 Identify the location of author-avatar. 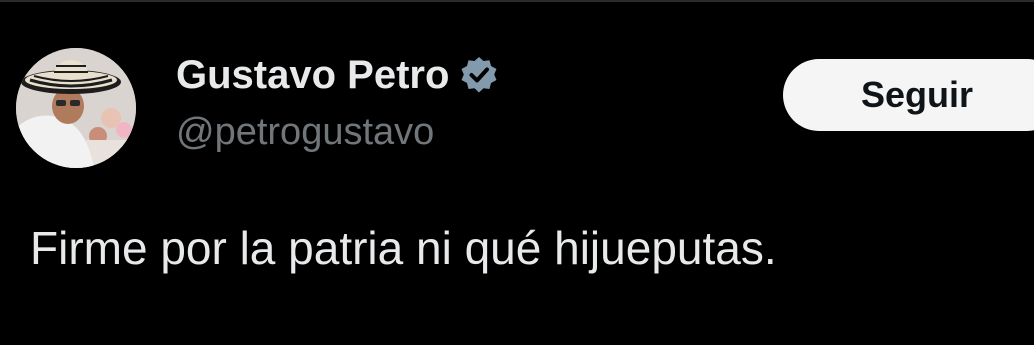
(76, 108).